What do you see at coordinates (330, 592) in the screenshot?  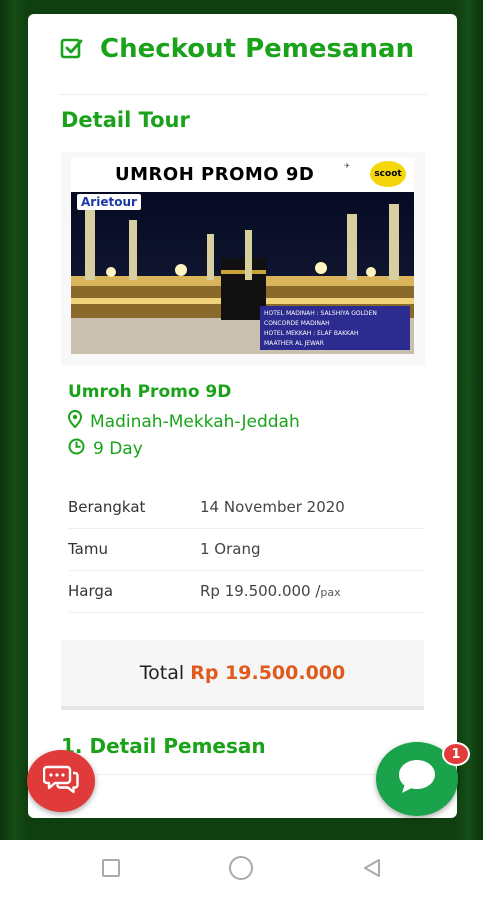 I see `price-unit: pax` at bounding box center [330, 592].